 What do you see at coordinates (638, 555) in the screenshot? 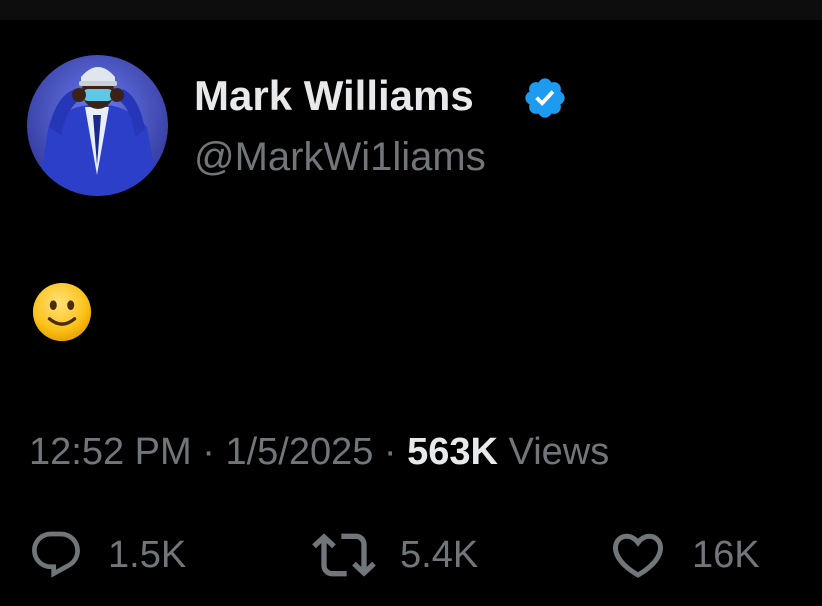
I see `heart-icon` at bounding box center [638, 555].